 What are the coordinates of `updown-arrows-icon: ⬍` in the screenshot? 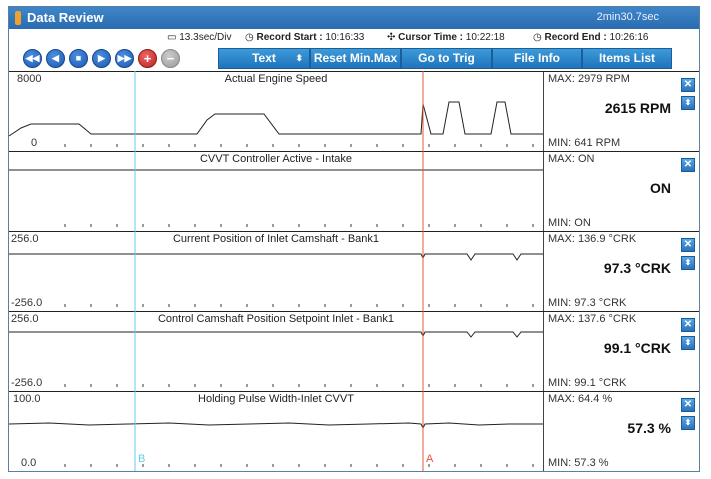 It's located at (299, 58).